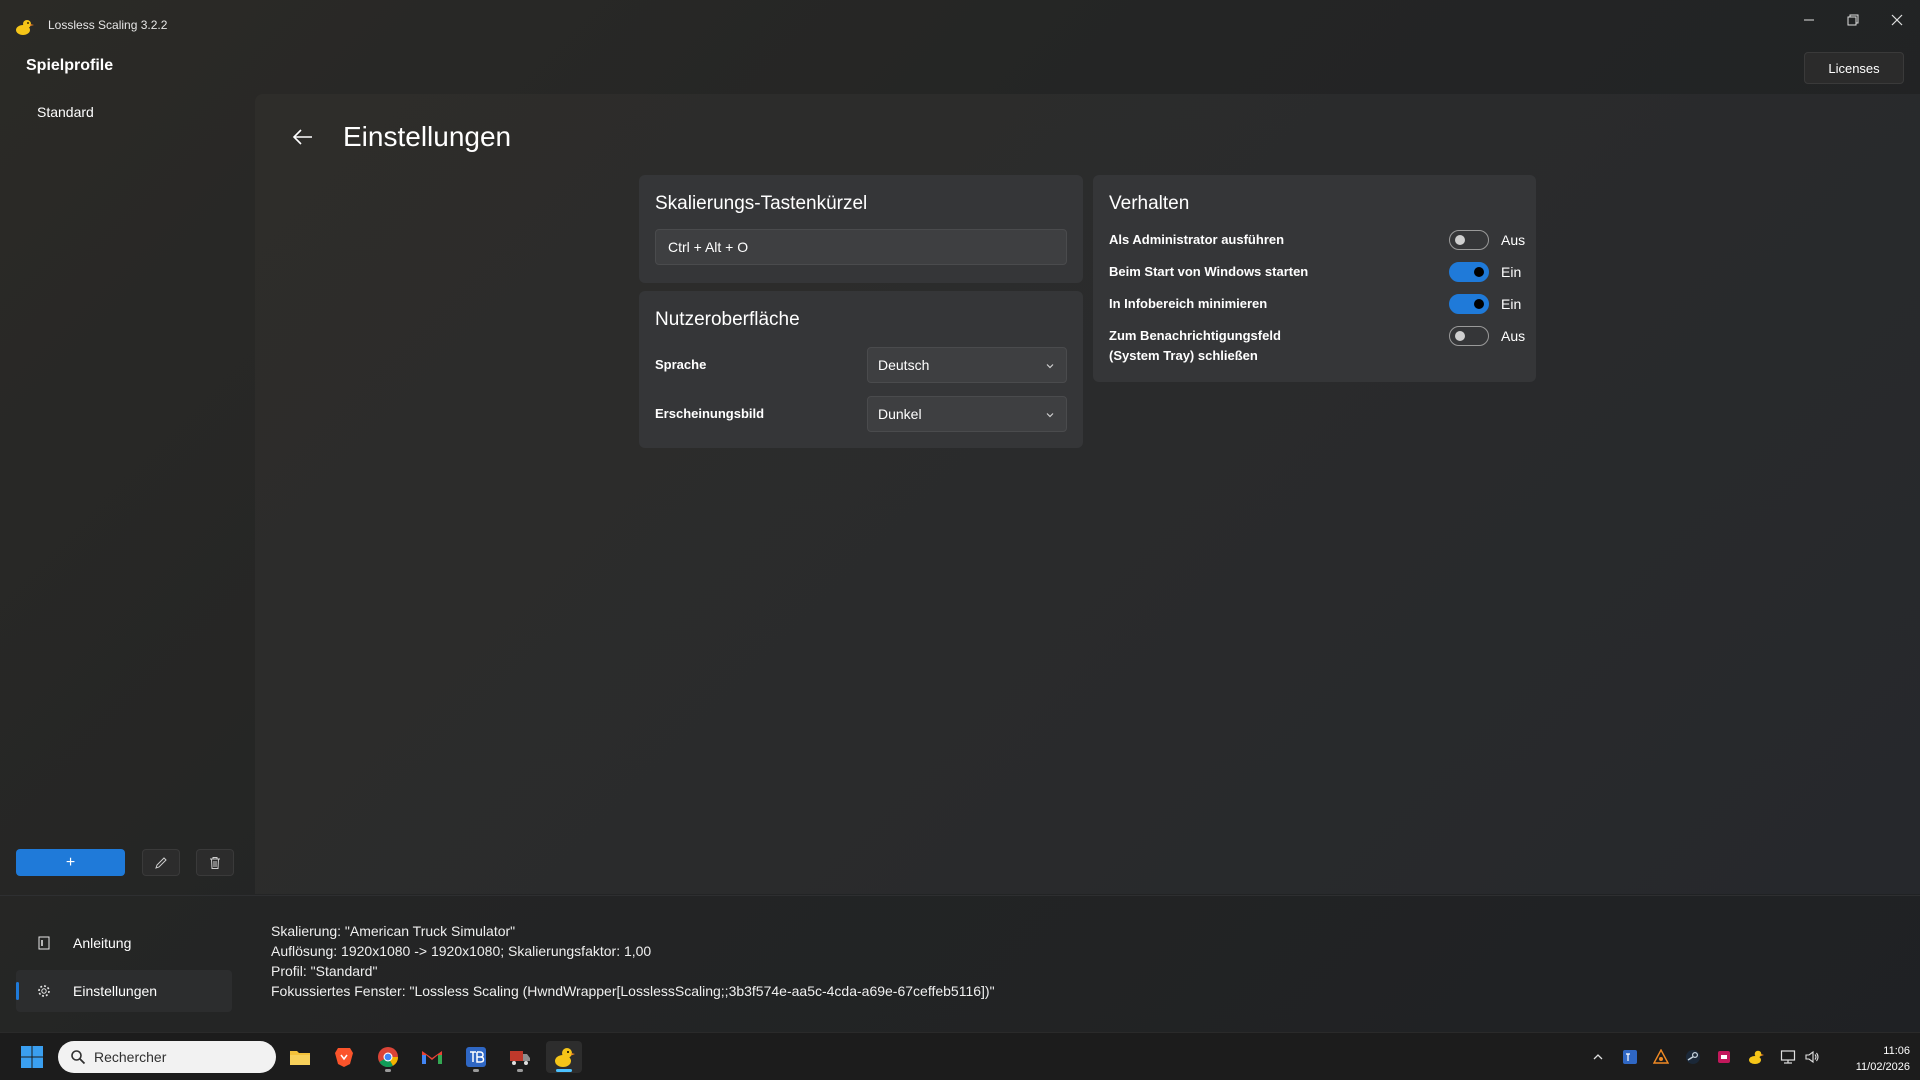 This screenshot has width=1920, height=1080. What do you see at coordinates (960, 1056) in the screenshot?
I see `taskbar: Rechercher 11:06 11/02/2026` at bounding box center [960, 1056].